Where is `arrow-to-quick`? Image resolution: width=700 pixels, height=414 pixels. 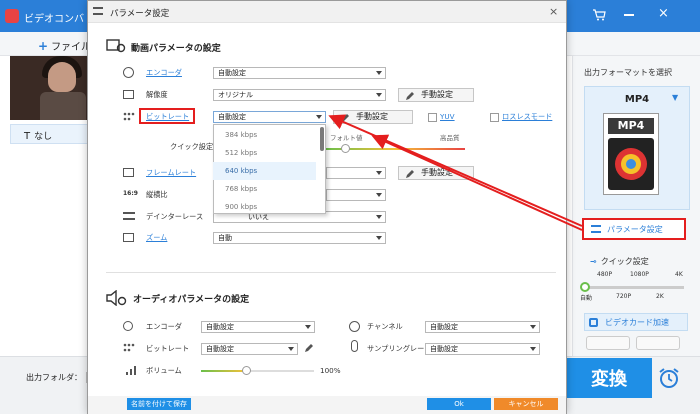 arrow-to-quick is located at coordinates (477, 182).